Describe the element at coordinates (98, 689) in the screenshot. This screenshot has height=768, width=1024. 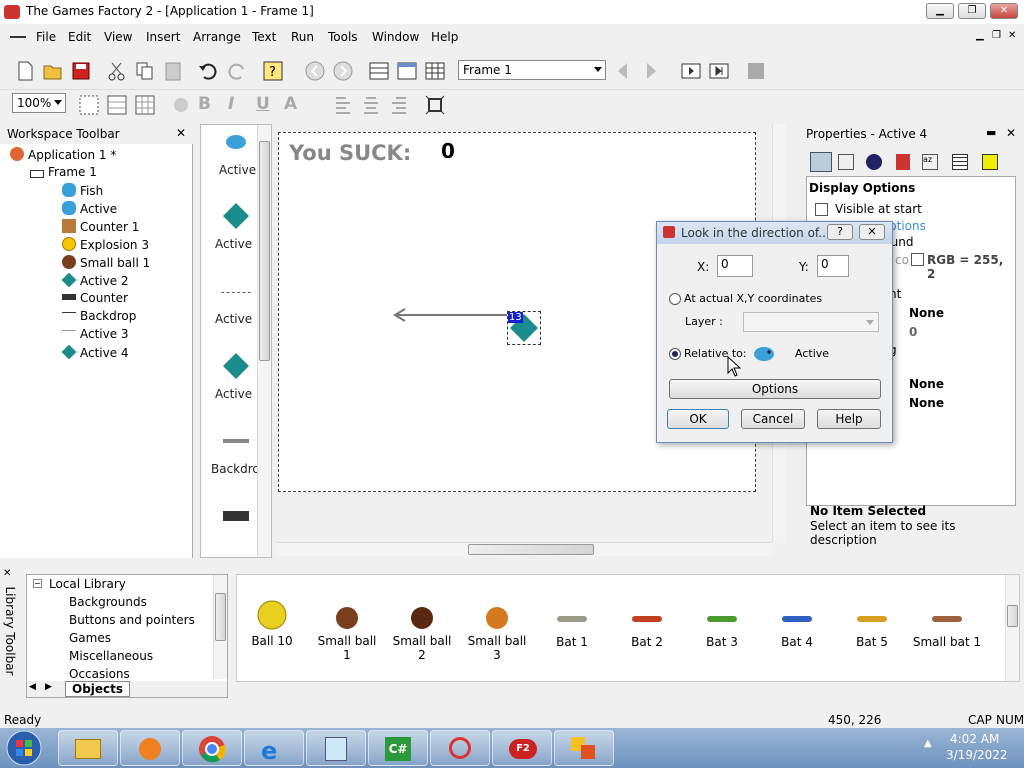
I see `tab-objects: Objects` at that location.